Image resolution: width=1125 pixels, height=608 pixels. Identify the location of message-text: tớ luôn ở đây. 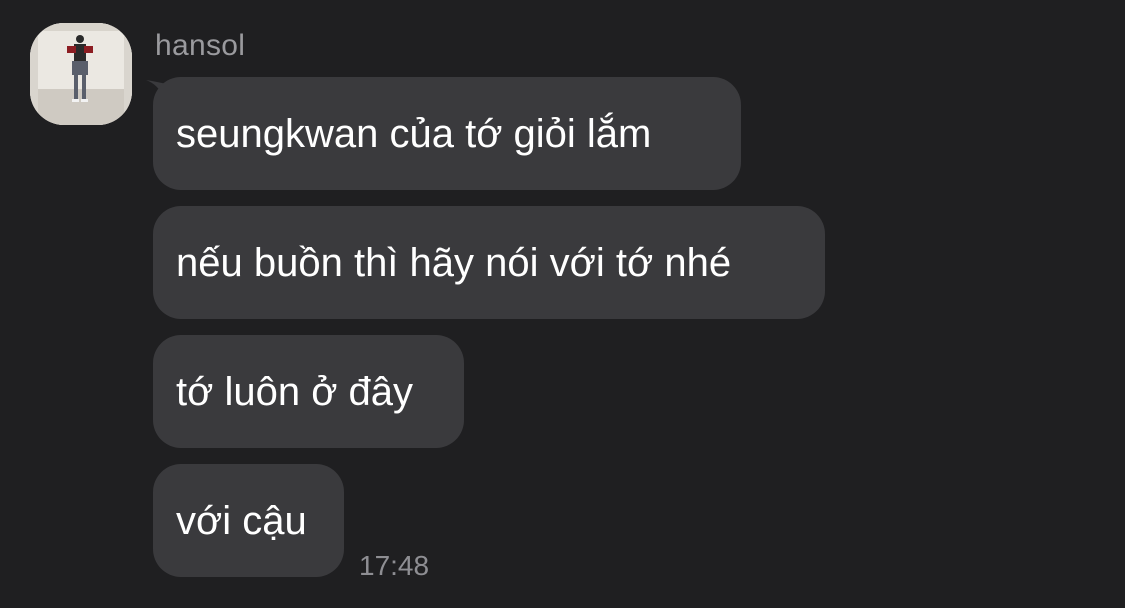
(295, 391).